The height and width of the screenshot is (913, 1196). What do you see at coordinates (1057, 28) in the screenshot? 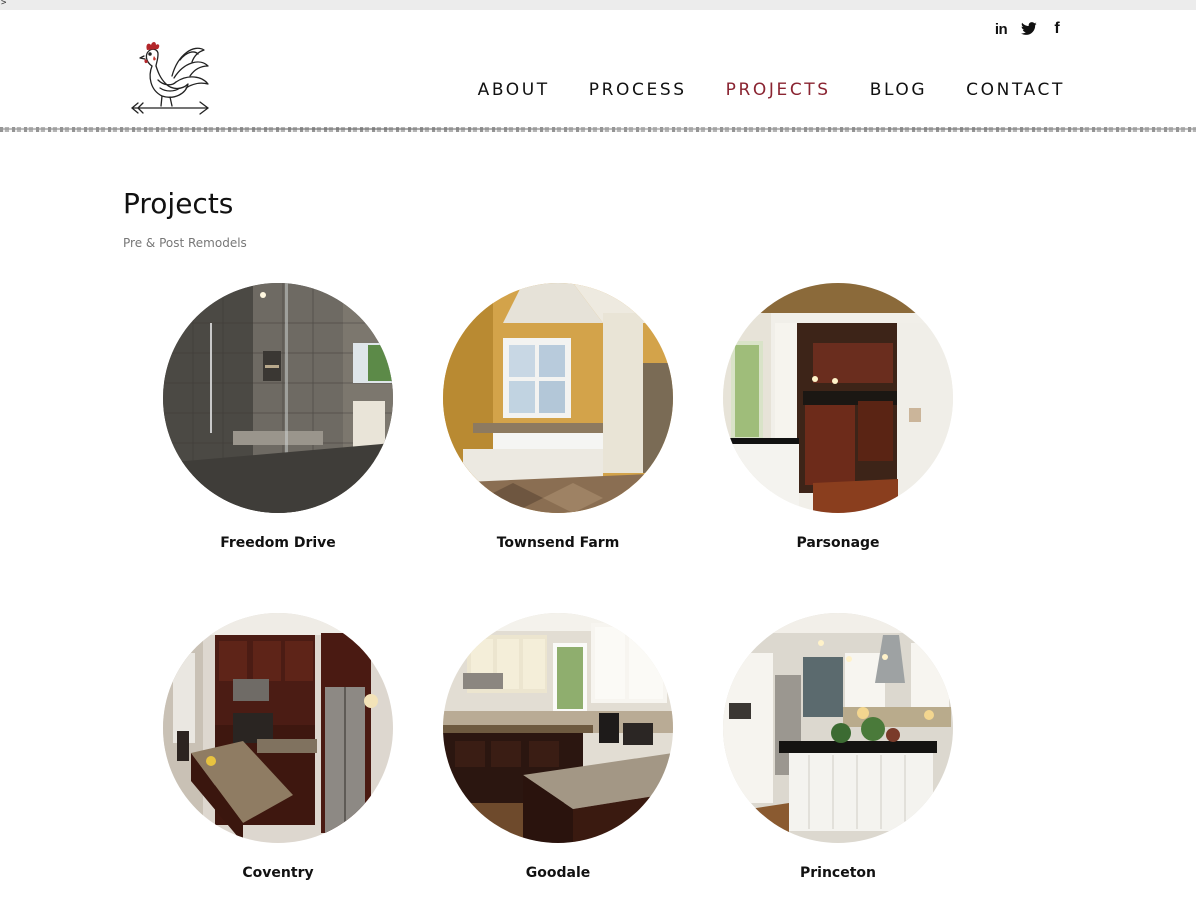
I see `facebook-icon: f` at bounding box center [1057, 28].